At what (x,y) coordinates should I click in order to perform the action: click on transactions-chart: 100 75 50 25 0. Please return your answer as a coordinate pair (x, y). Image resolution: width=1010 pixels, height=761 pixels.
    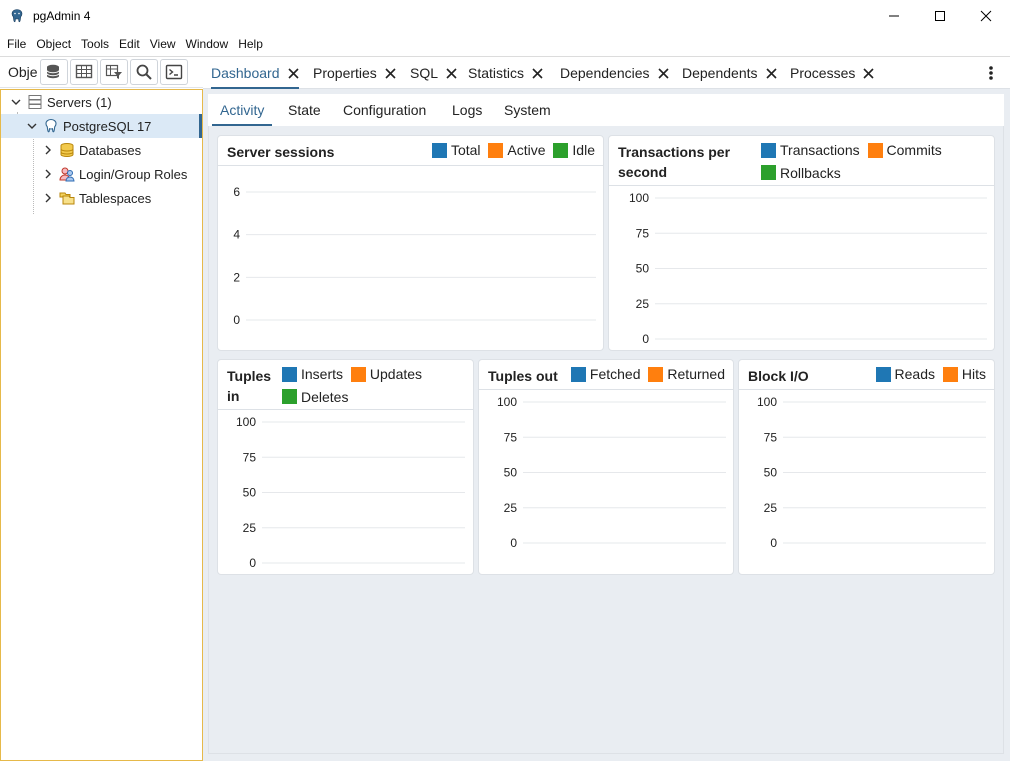
    Looking at the image, I should click on (808, 268).